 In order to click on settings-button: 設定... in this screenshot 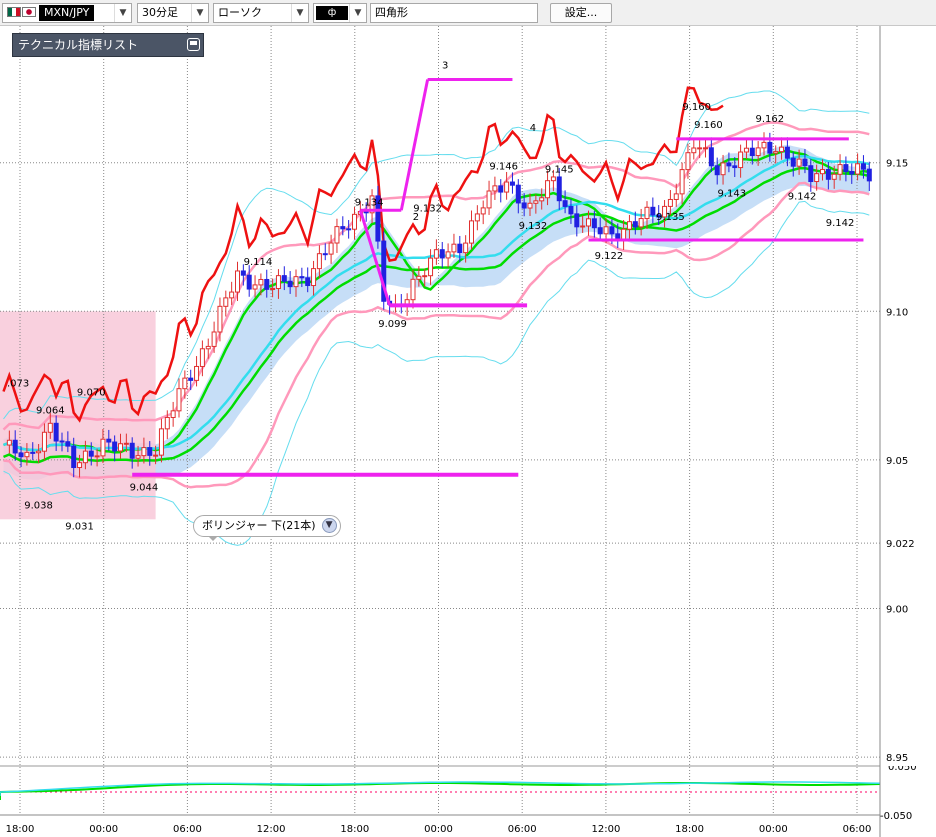, I will do `click(581, 13)`.